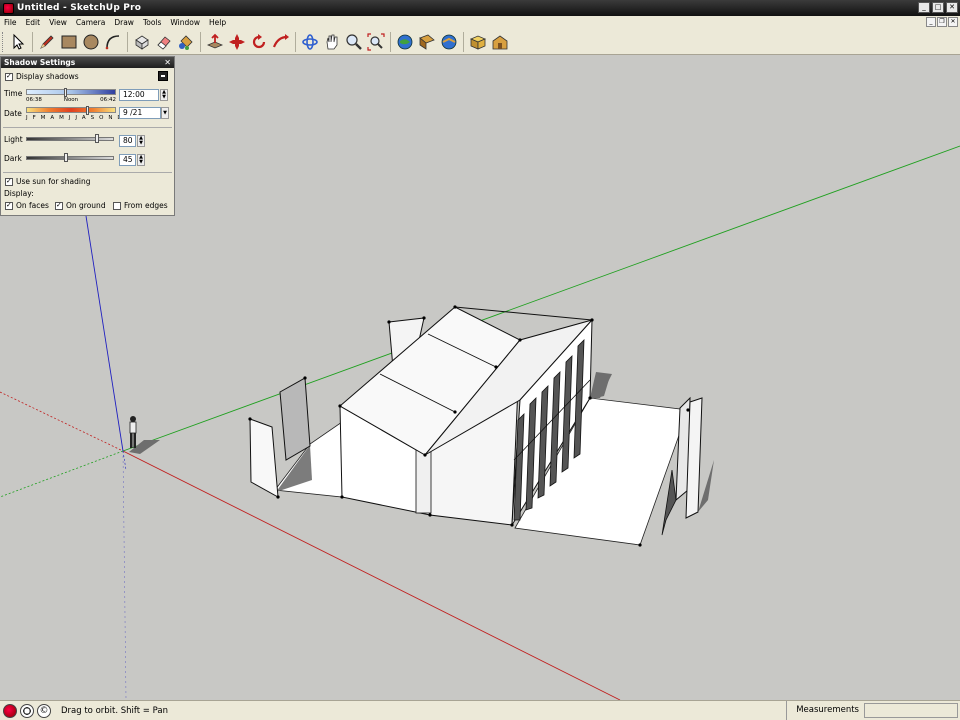 Image resolution: width=960 pixels, height=720 pixels. What do you see at coordinates (354, 42) in the screenshot?
I see `zoom-icon` at bounding box center [354, 42].